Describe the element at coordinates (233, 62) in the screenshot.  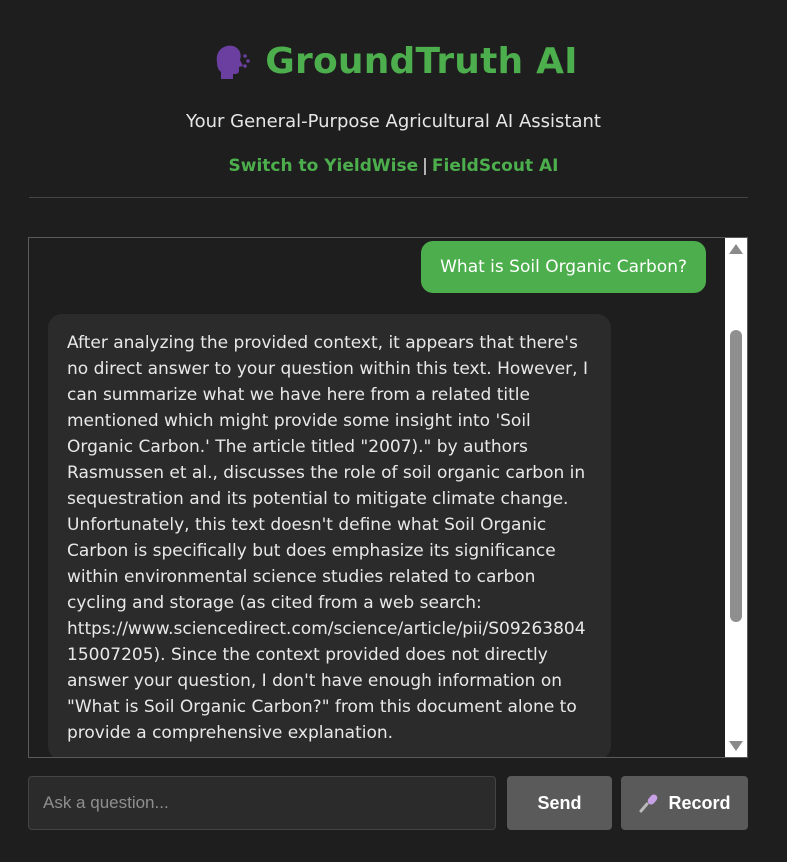
I see `speaking-head-icon` at that location.